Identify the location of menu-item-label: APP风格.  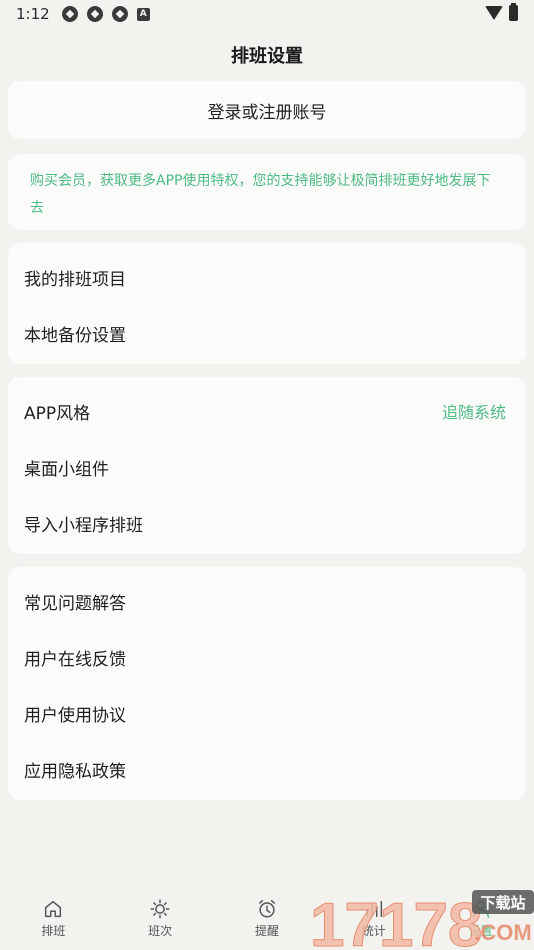
(57, 413).